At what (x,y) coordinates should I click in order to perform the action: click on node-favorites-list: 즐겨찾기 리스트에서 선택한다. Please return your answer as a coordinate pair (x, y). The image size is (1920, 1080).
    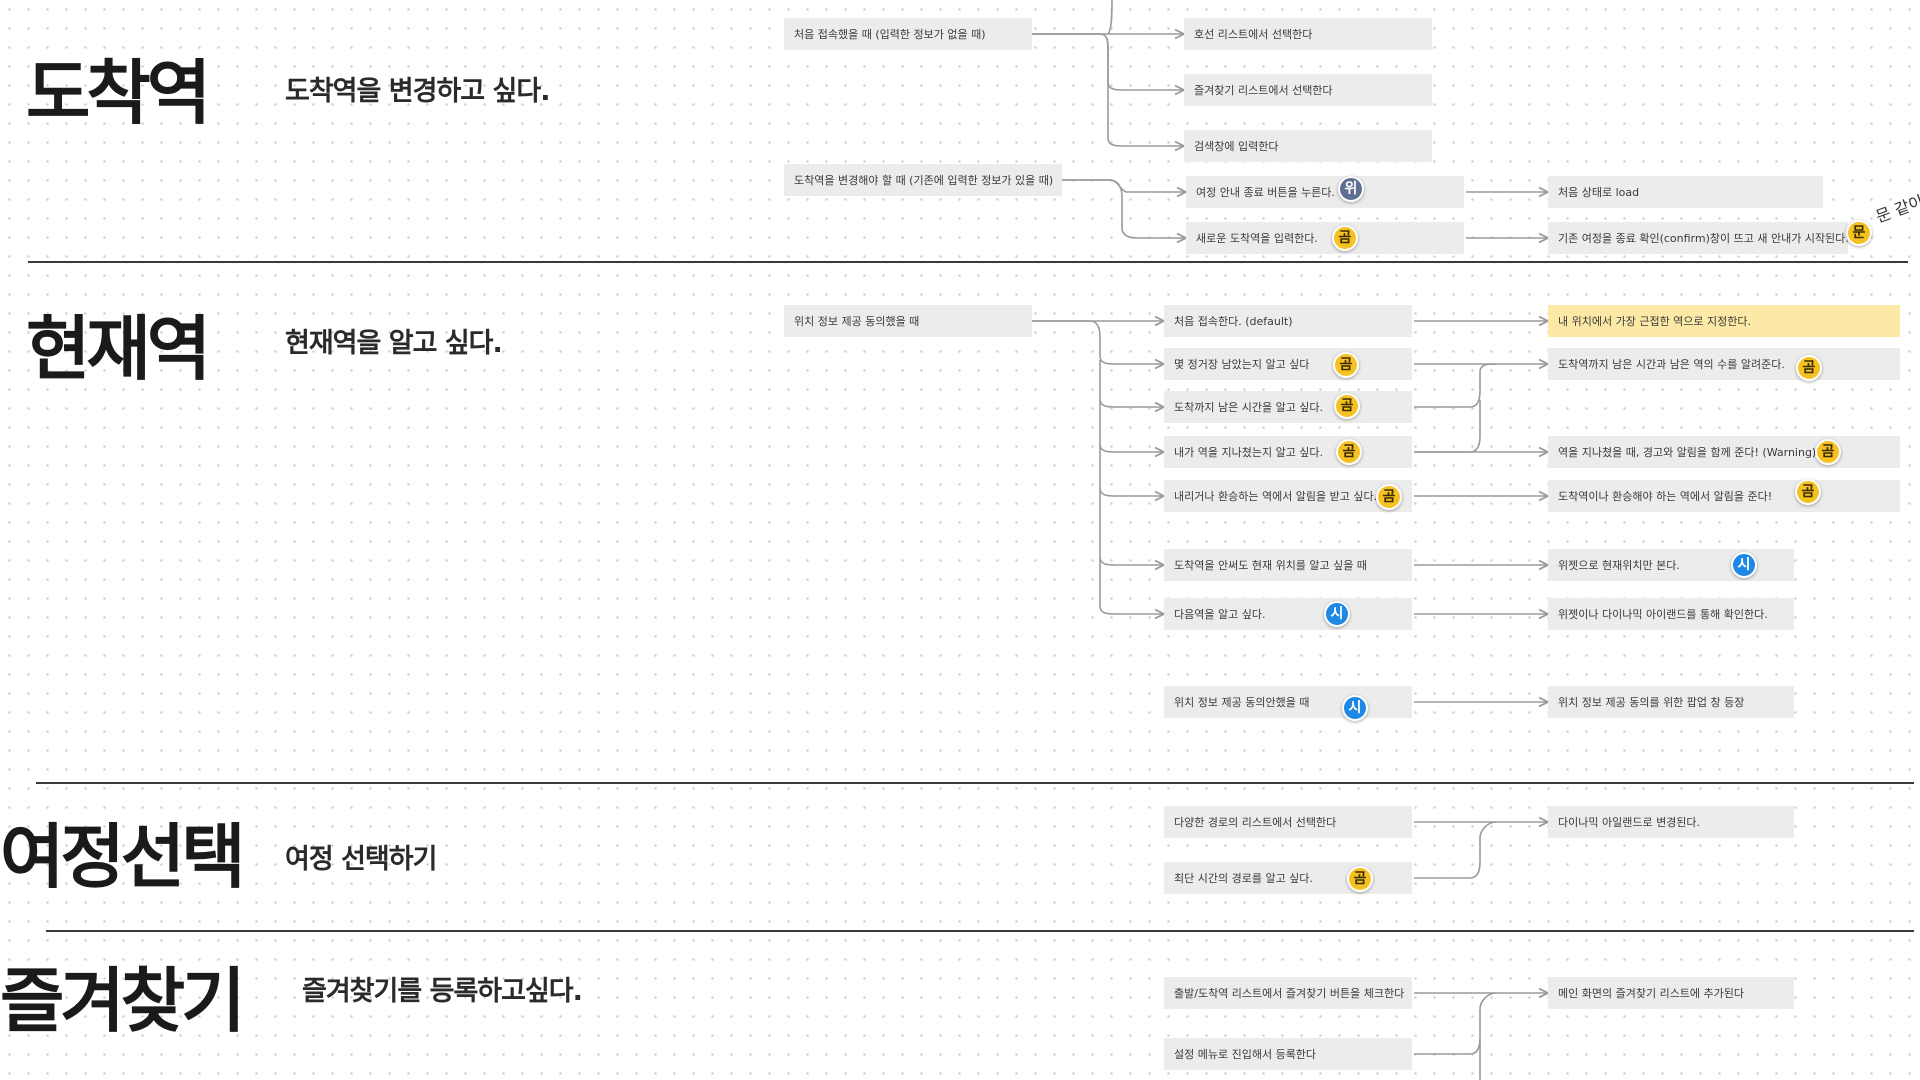
    Looking at the image, I should click on (1308, 90).